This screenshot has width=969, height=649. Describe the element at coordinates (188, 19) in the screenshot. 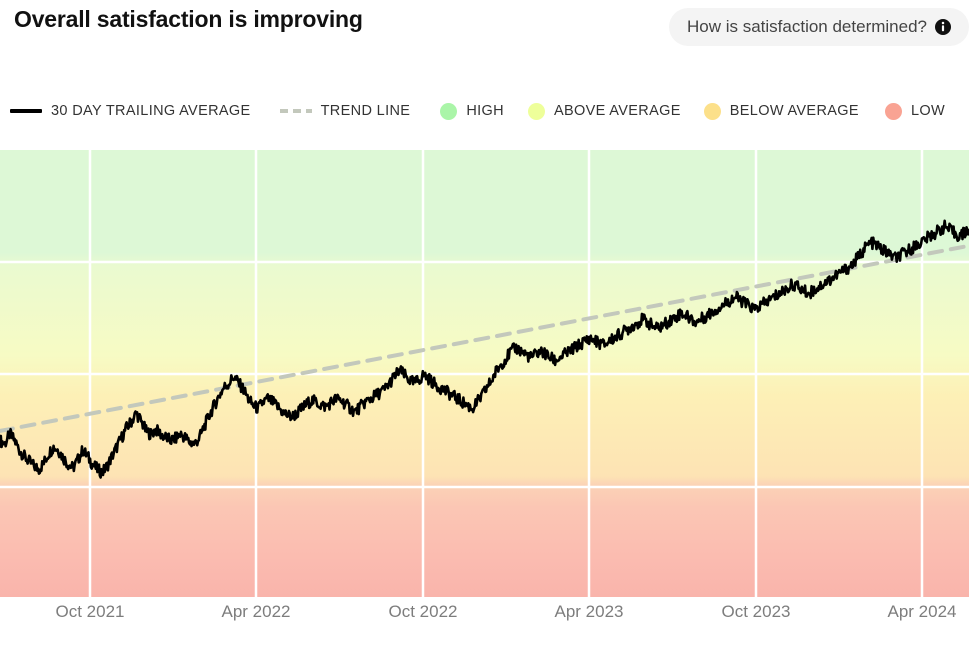

I see `page-title: Overall satisfaction is improving` at that location.